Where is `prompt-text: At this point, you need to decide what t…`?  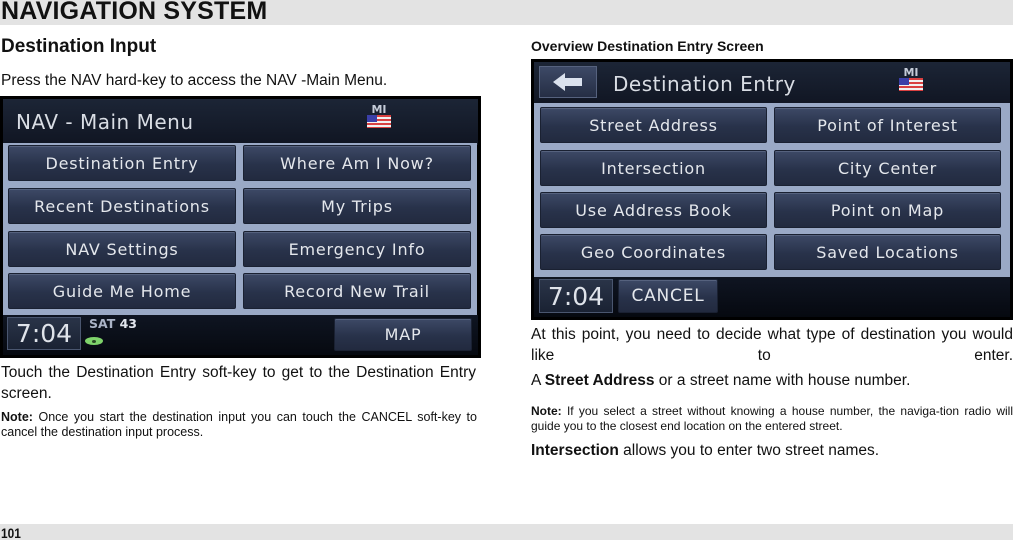
prompt-text: At this point, you need to decide what t… is located at coordinates (772, 345).